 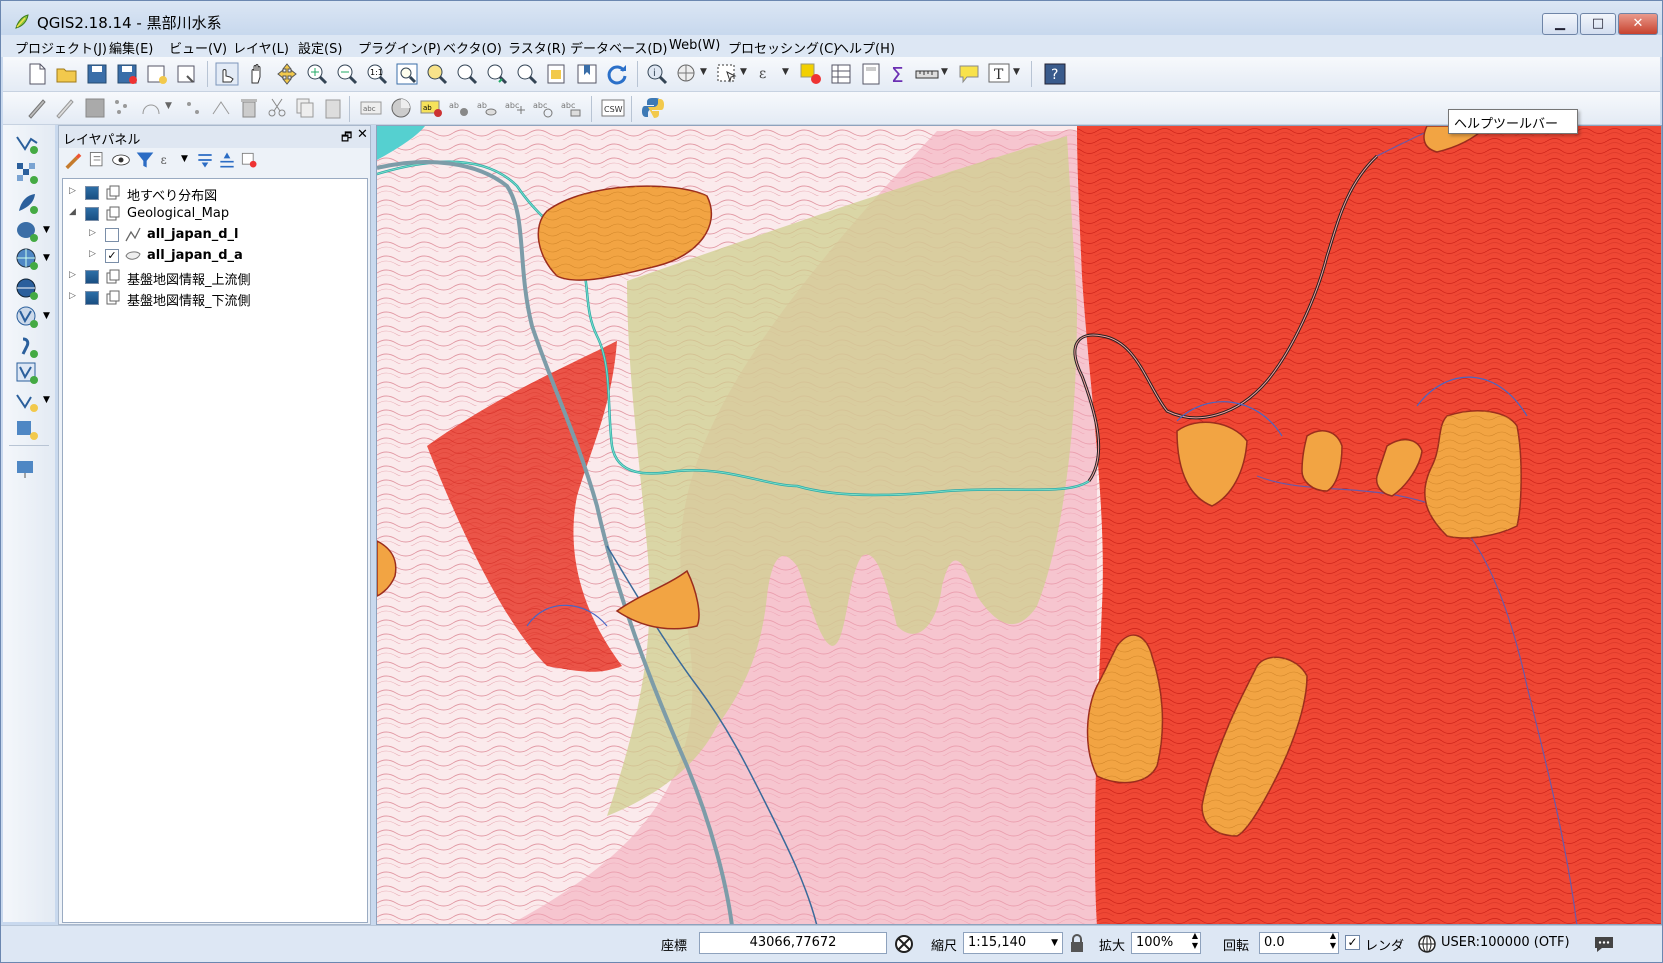 What do you see at coordinates (497, 74) in the screenshot?
I see `zoom-last-icon` at bounding box center [497, 74].